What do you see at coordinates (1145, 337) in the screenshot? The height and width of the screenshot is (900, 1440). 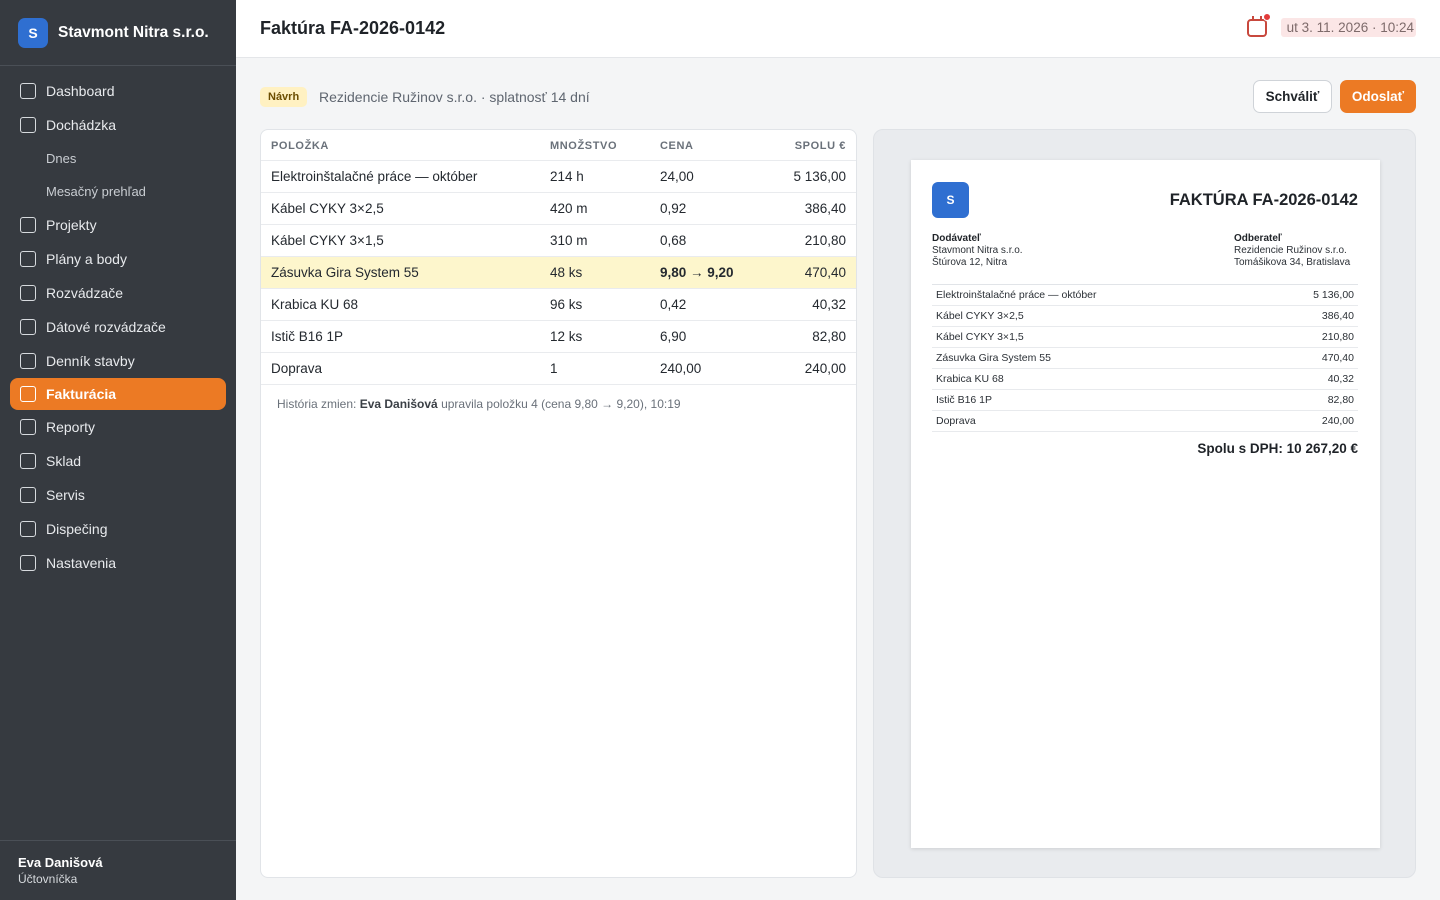 I see `preview-row: Kábel CYKY 3×1,5 210,80` at bounding box center [1145, 337].